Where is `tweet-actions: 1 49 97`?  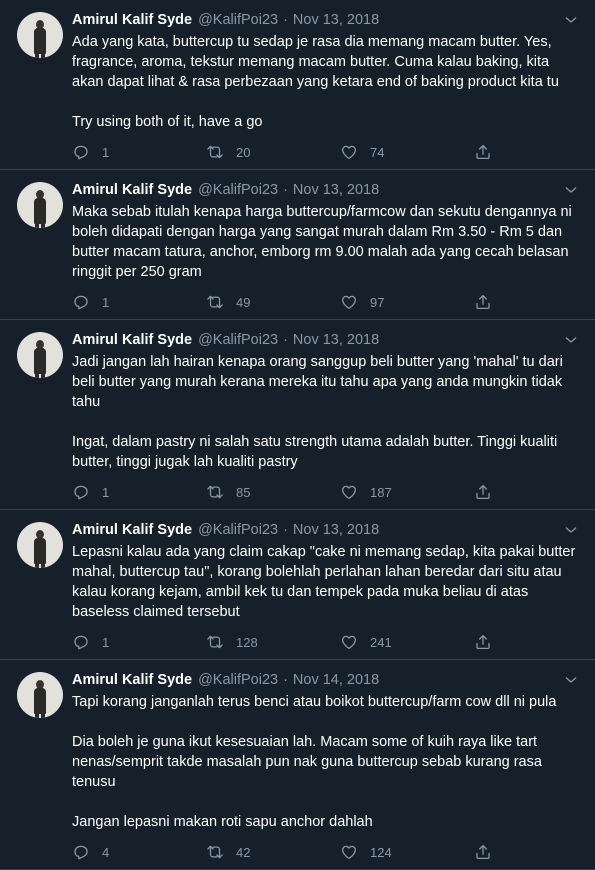 tweet-actions: 1 49 97 is located at coordinates (325, 302).